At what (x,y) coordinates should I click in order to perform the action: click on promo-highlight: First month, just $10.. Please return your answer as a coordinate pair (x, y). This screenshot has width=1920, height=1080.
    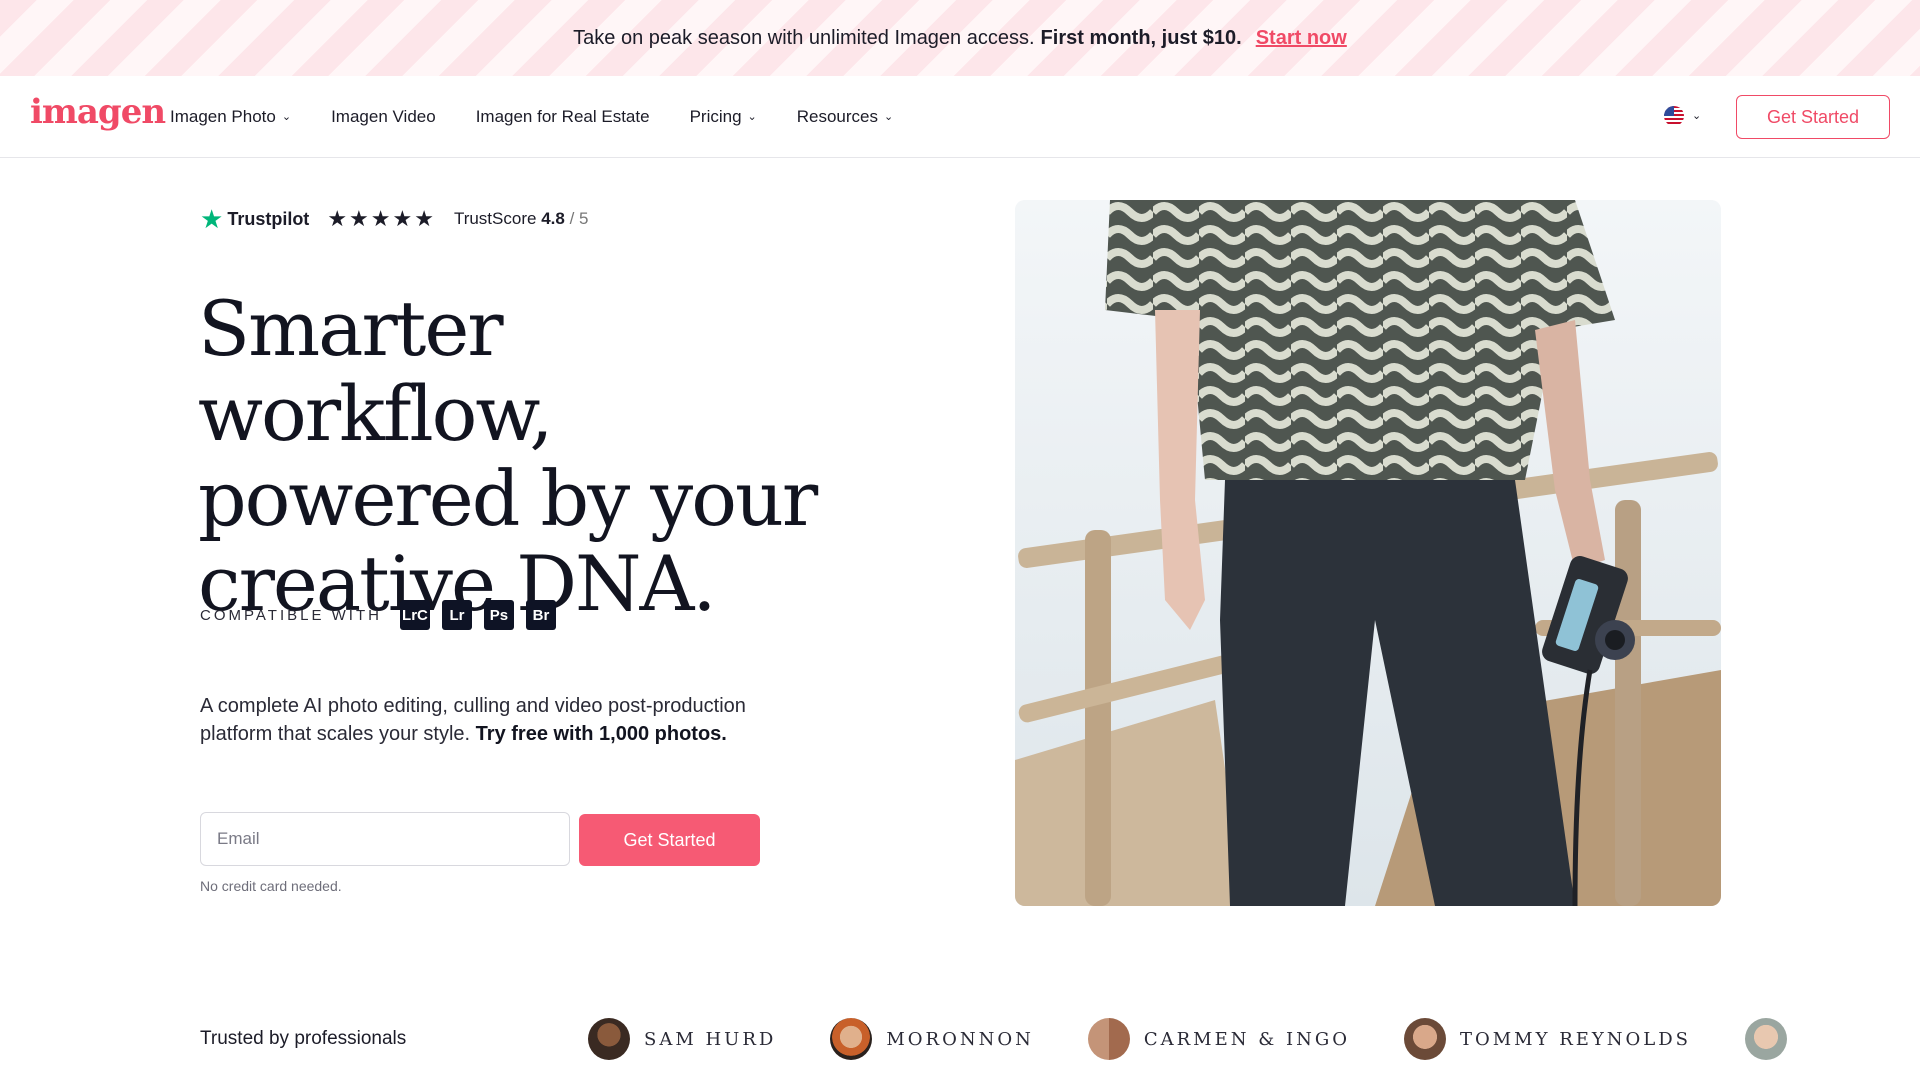
    Looking at the image, I should click on (1141, 37).